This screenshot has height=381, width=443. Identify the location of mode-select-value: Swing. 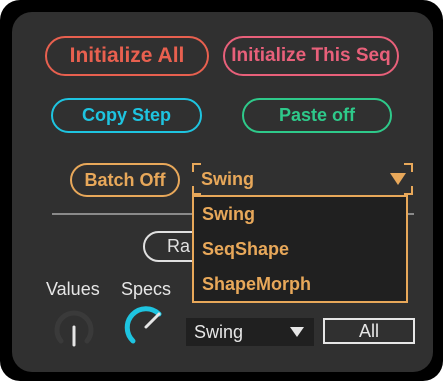
(227, 179).